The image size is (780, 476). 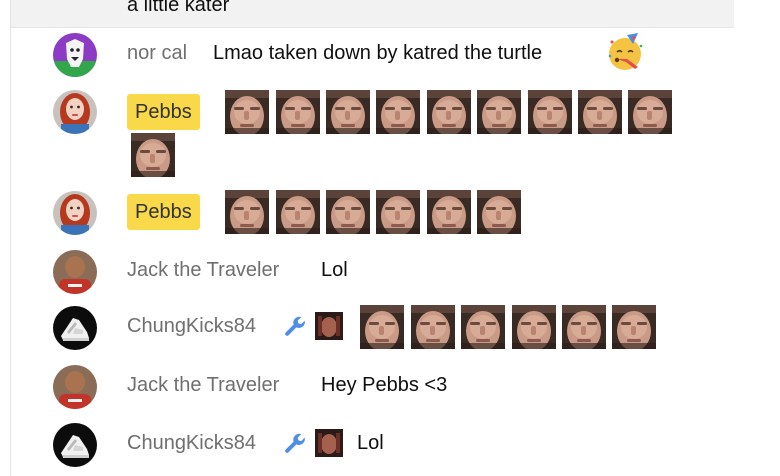 What do you see at coordinates (757, 238) in the screenshot?
I see `page-margin` at bounding box center [757, 238].